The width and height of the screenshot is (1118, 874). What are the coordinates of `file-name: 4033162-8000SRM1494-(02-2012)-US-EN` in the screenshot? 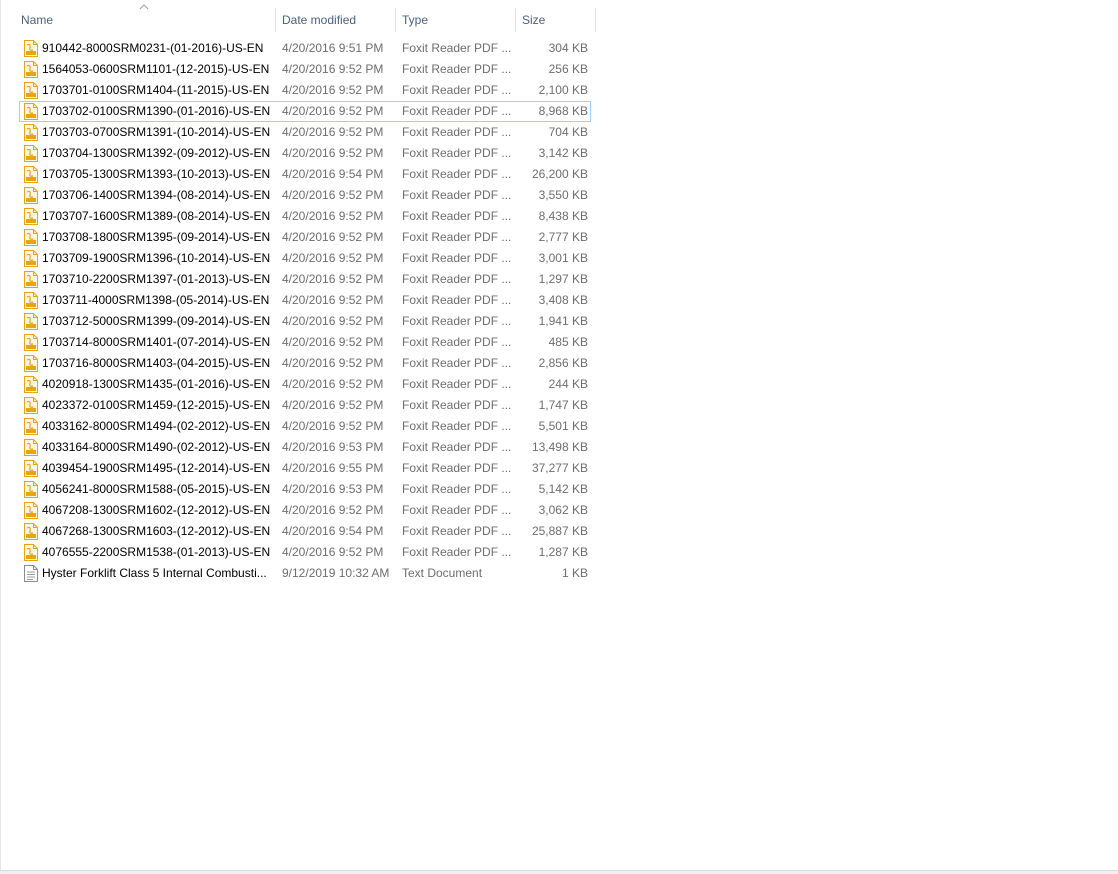 It's located at (156, 426).